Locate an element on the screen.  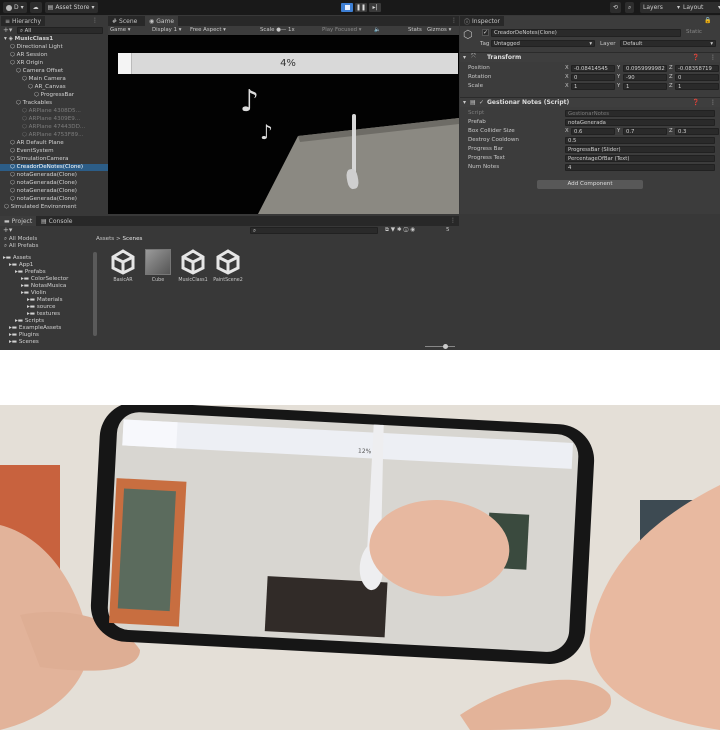
toolbar-icons: ⧉ ▼ ✱ ⓘ ◉ is located at coordinates (400, 230).